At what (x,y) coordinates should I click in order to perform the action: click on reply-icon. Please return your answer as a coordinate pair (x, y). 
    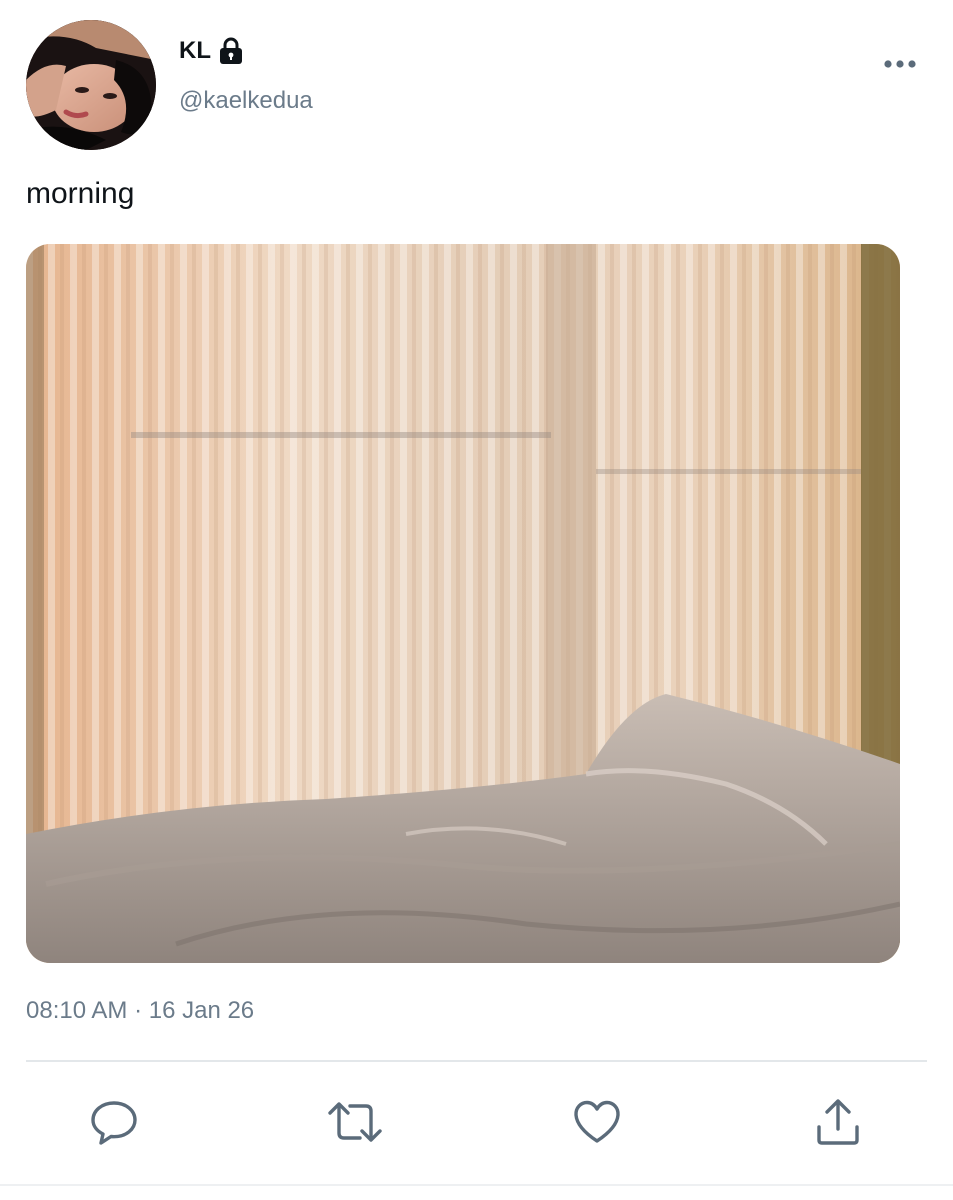
    Looking at the image, I should click on (114, 1124).